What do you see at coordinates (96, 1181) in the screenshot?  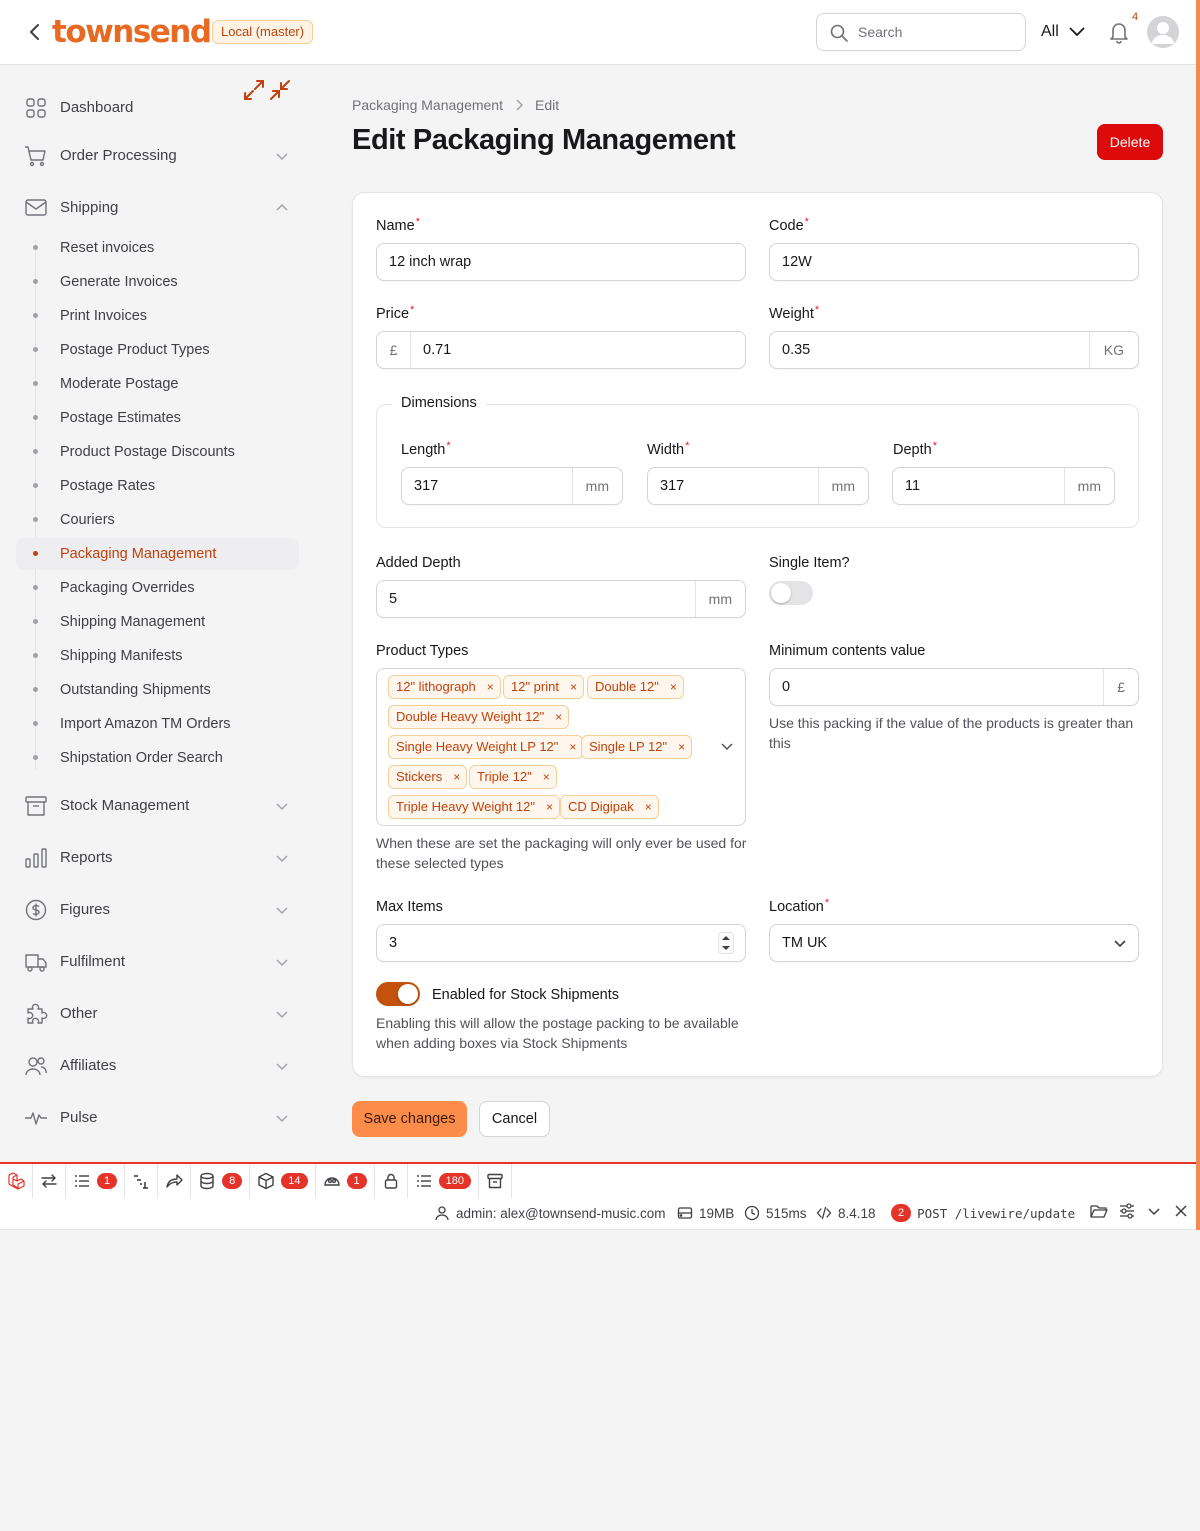 I see `debug-tab-messages: 1` at bounding box center [96, 1181].